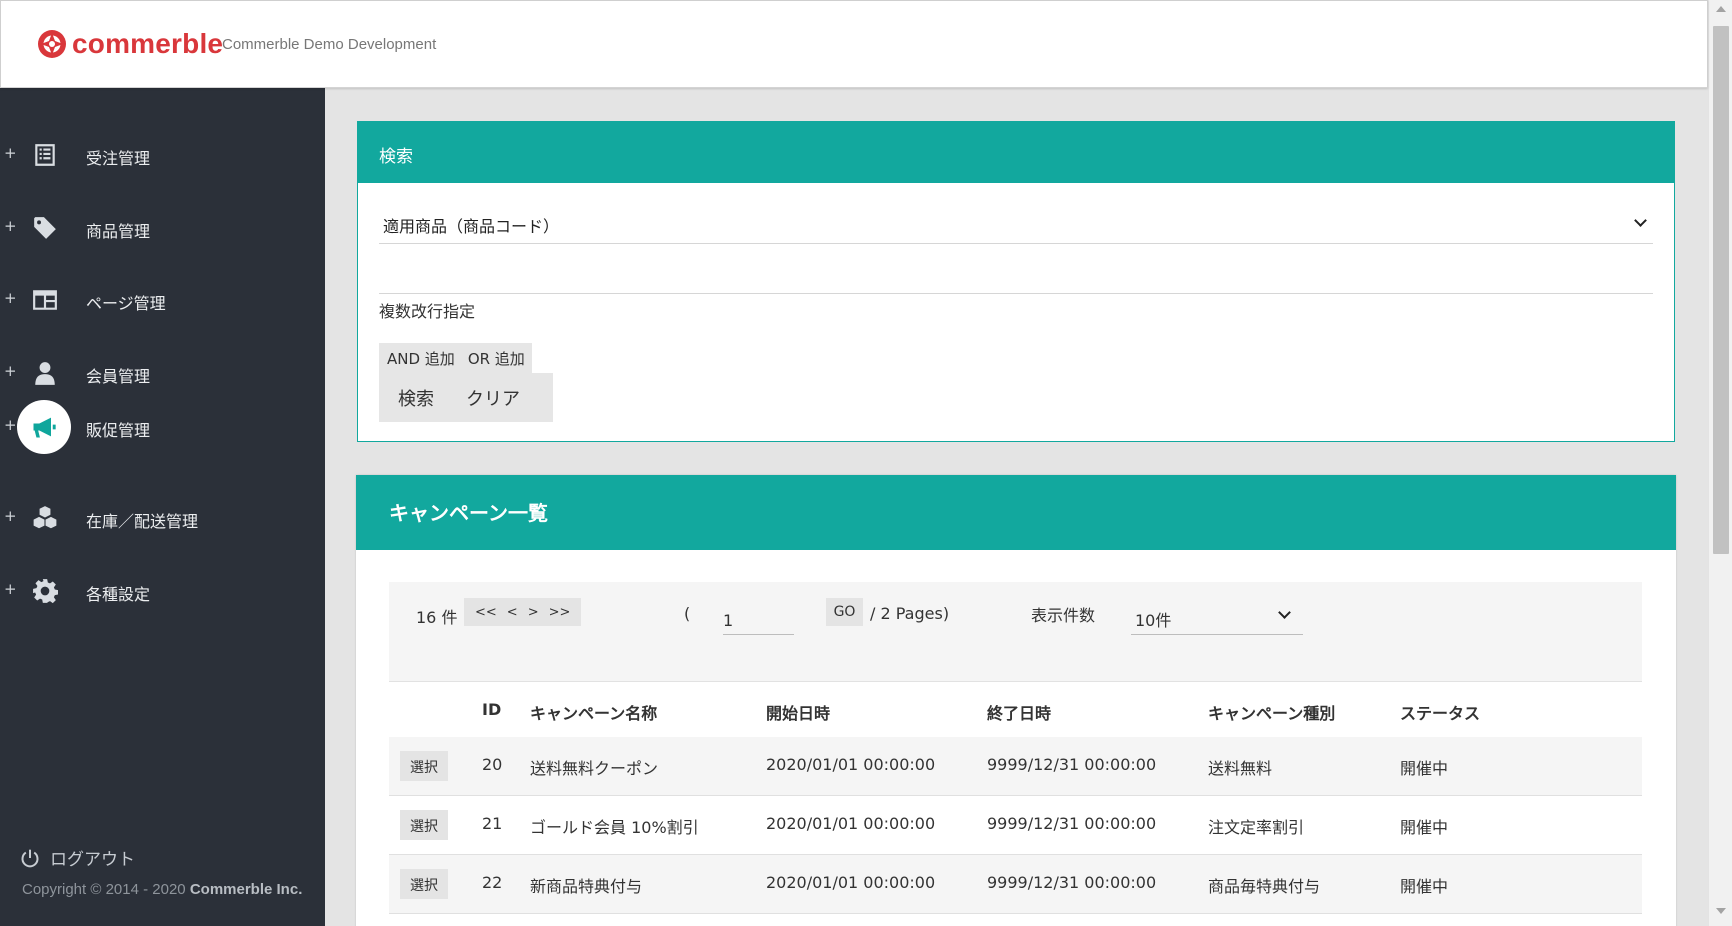  I want to click on logout-button: ログアウト, so click(77, 857).